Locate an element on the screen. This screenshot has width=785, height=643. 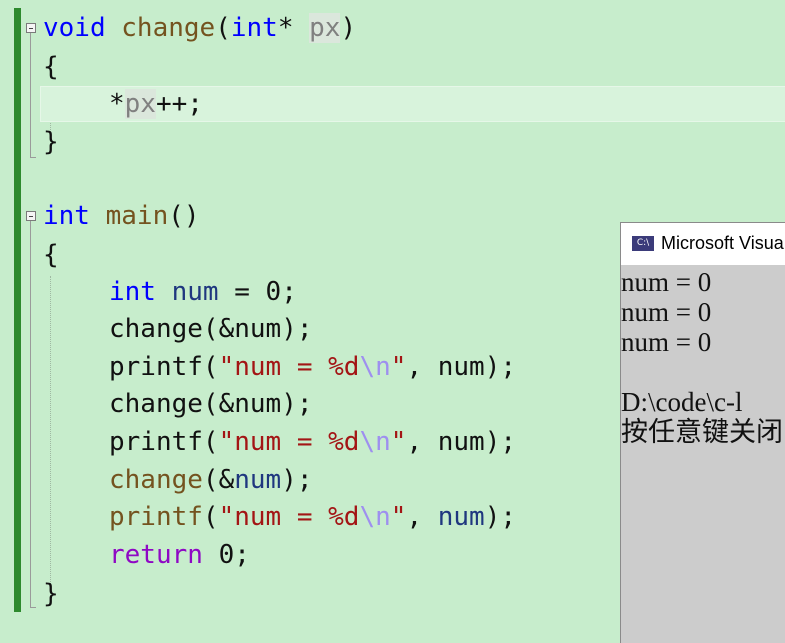
code-line-6: int main() is located at coordinates (121, 216).